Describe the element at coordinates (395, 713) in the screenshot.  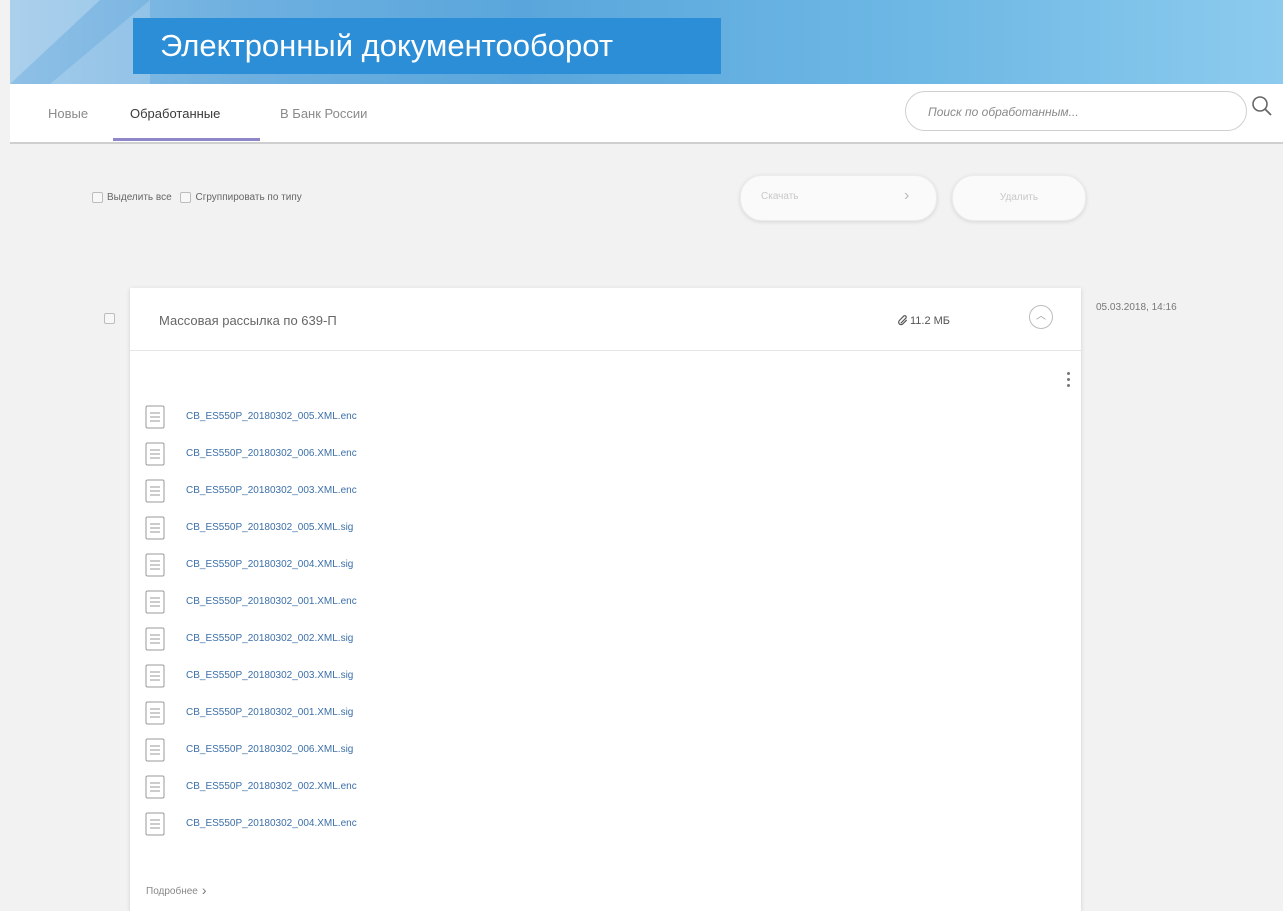
I see `file-row: CB_ES550P_20180302_001.XML.sig` at that location.